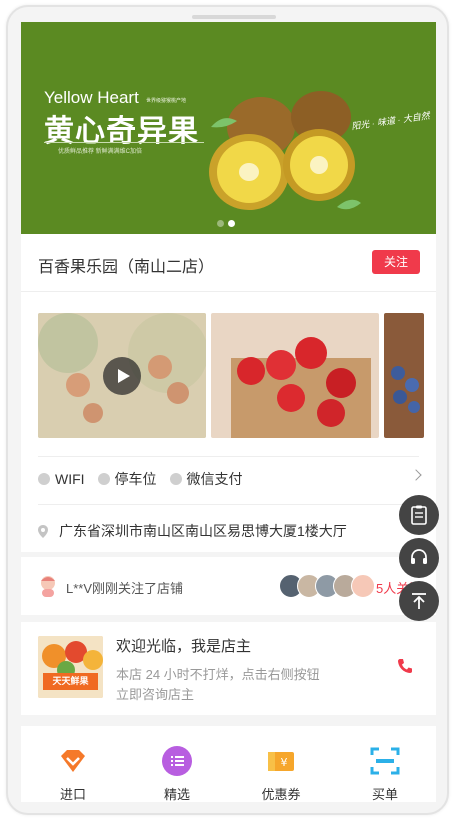 Image resolution: width=457 pixels, height=821 pixels. I want to click on chevron-right-icon, so click(416, 475).